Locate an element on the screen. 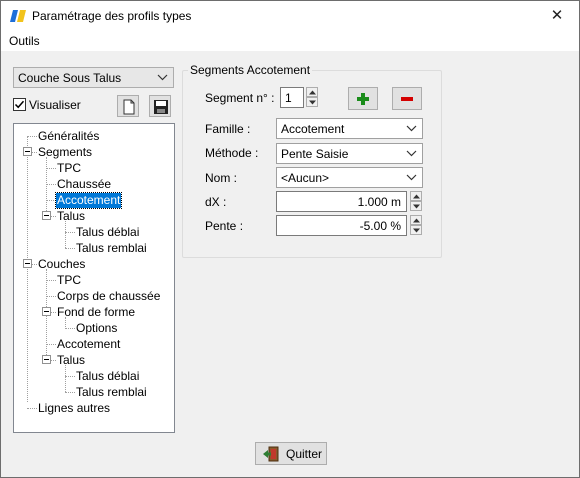 This screenshot has width=580, height=478. quit-button: Quitter is located at coordinates (291, 453).